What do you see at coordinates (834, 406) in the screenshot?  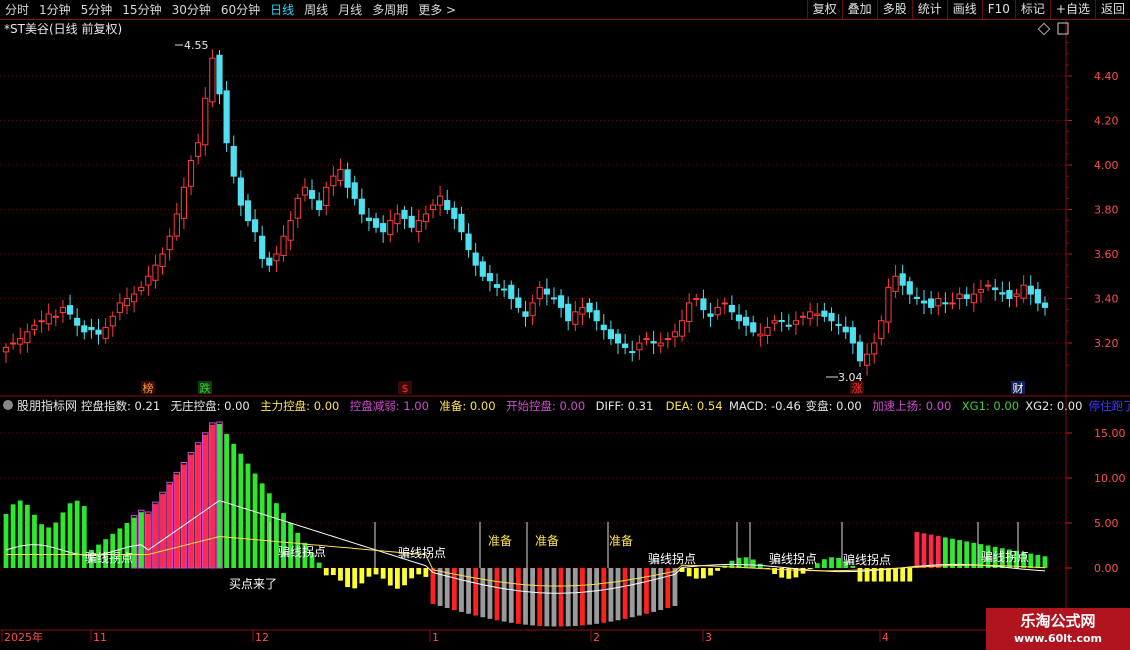 I see `indicator-field: 变盘: 0.00` at bounding box center [834, 406].